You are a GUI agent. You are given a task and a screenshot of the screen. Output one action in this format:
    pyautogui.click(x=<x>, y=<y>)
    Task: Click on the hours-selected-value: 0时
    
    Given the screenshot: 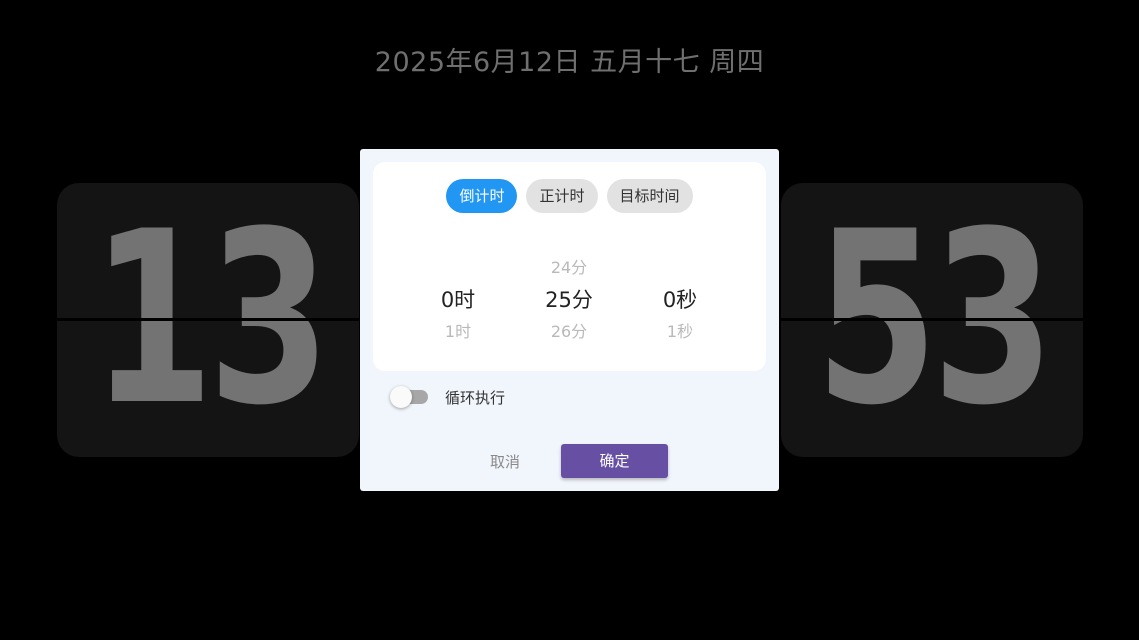 What is the action you would take?
    pyautogui.click(x=458, y=300)
    